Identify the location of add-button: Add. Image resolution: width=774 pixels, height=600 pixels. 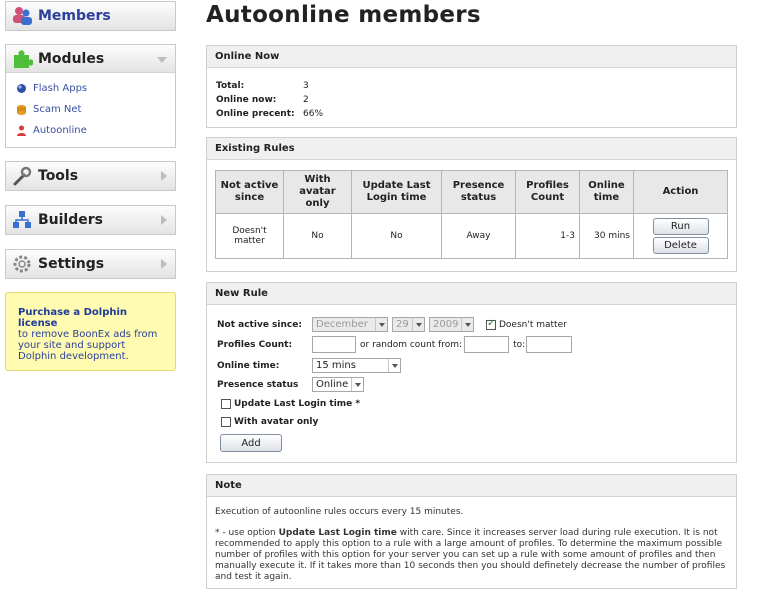
(251, 443).